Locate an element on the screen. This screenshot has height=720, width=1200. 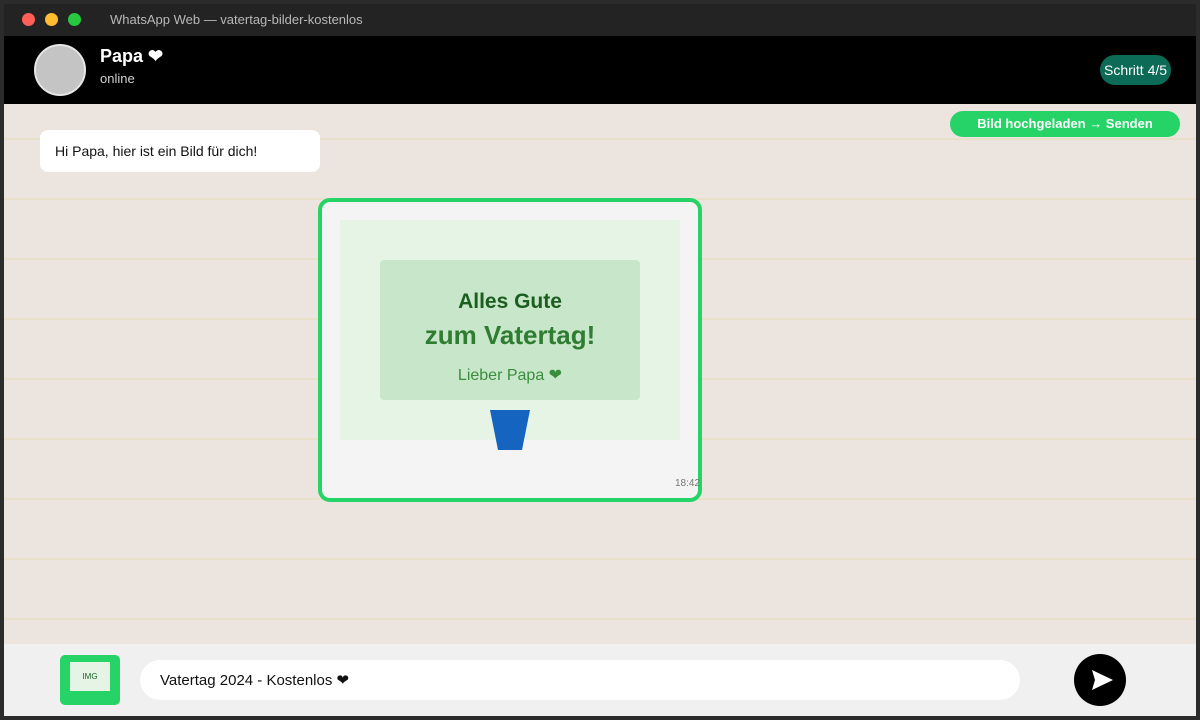
upload-send-button: Bild hochgeladen → Senden is located at coordinates (1065, 124).